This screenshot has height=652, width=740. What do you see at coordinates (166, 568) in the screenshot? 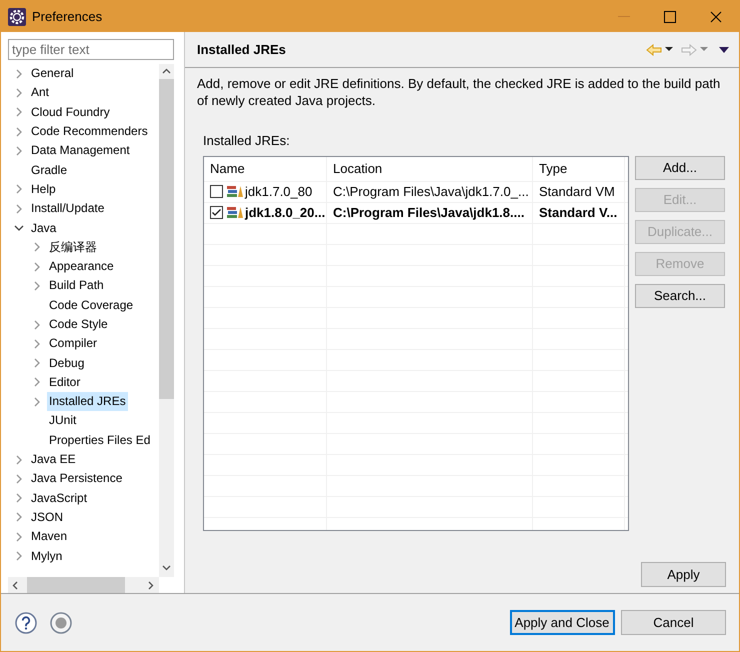
I see `scroll-down-icon` at bounding box center [166, 568].